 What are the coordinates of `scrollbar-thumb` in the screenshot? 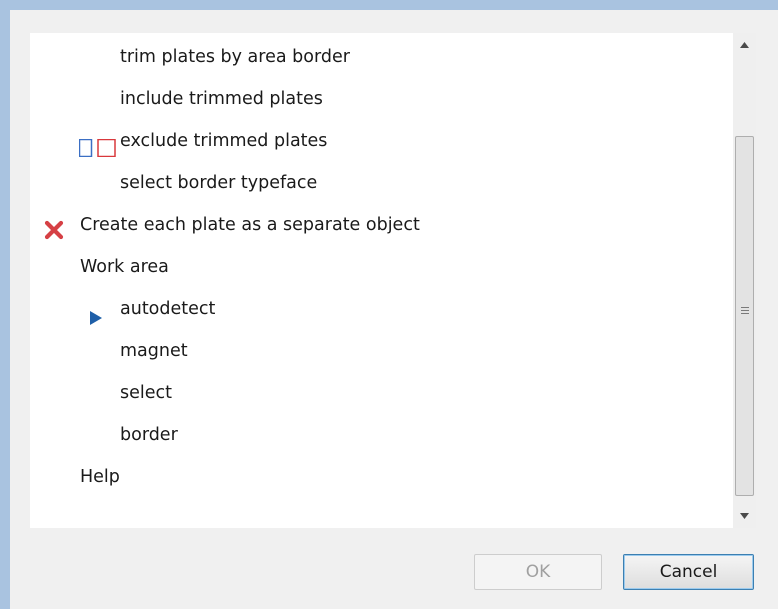 It's located at (744, 316).